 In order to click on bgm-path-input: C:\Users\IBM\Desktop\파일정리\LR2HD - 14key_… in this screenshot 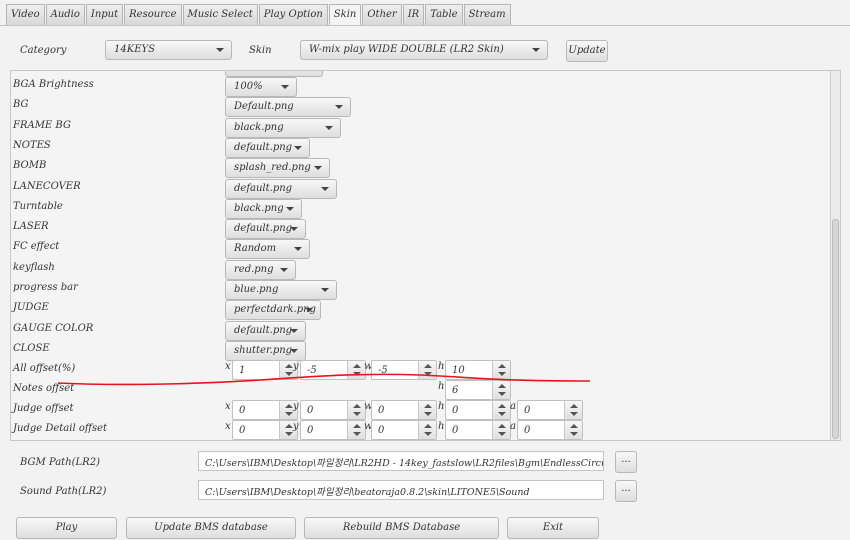, I will do `click(401, 461)`.